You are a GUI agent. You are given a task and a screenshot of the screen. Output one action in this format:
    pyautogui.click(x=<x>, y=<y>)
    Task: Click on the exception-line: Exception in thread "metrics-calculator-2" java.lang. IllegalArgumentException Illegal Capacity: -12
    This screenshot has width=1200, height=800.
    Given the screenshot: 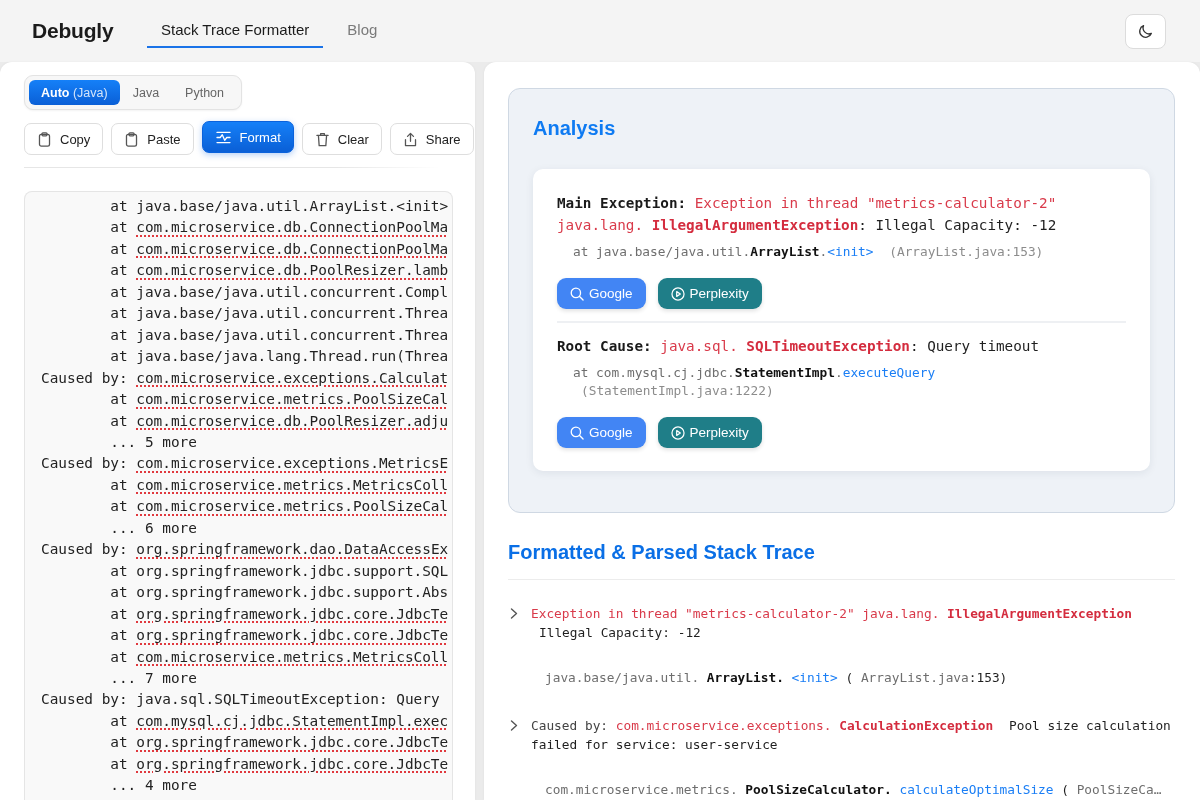 What is the action you would take?
    pyautogui.click(x=832, y=623)
    